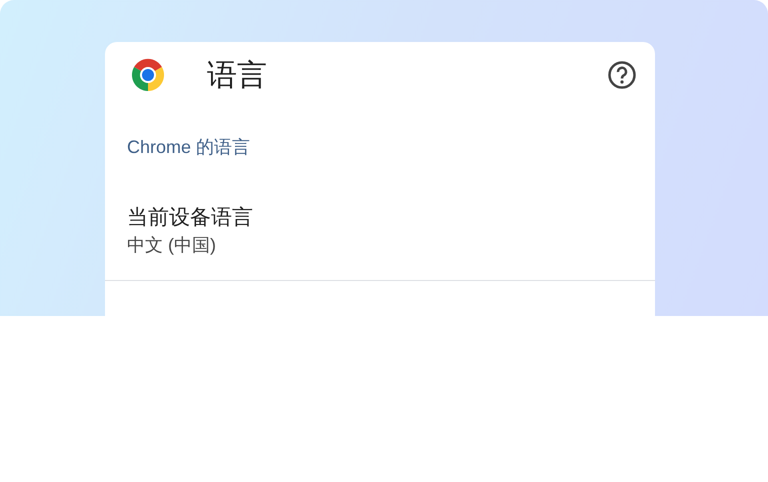  Describe the element at coordinates (380, 233) in the screenshot. I see `list-item: 当前设备语言 中文 (中国)` at that location.